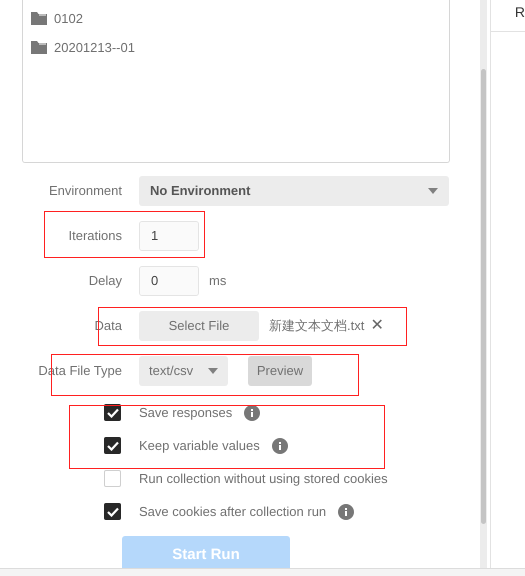  I want to click on folder-name: 0102, so click(68, 18).